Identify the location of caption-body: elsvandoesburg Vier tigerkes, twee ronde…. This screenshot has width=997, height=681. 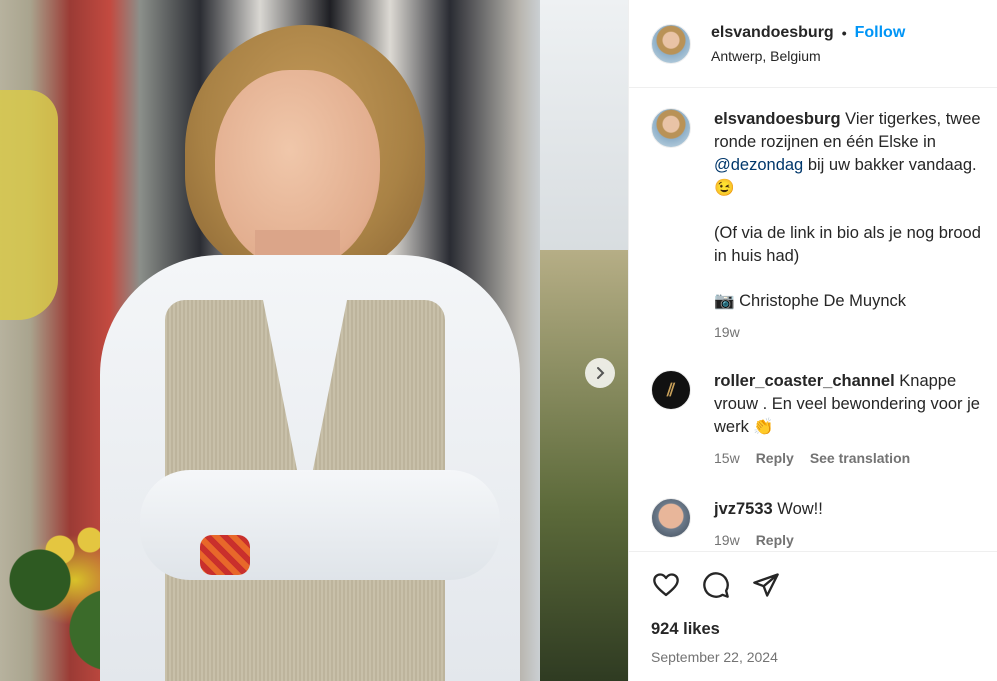
(854, 226).